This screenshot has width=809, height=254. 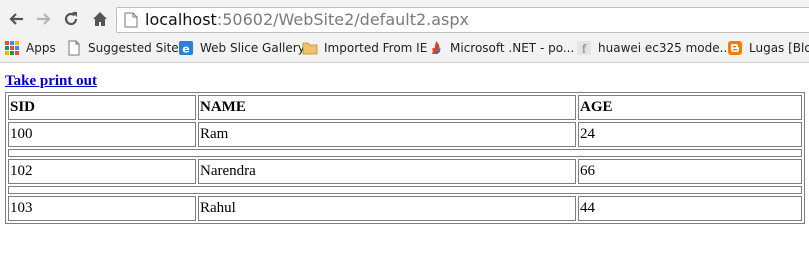 I want to click on bookmark-imported-from-ie: Imported From IE, so click(x=364, y=48).